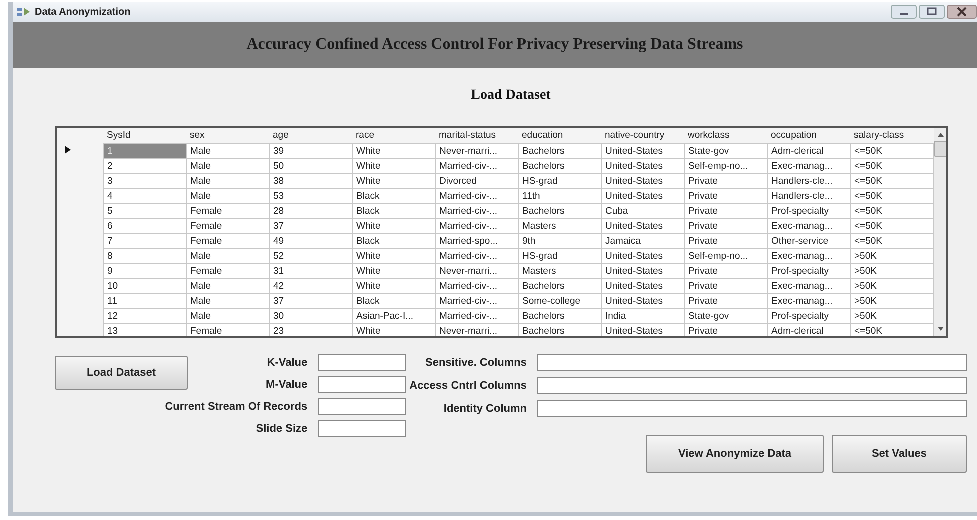 This screenshot has width=977, height=520. What do you see at coordinates (891, 256) in the screenshot?
I see `table-cell: >50K` at bounding box center [891, 256].